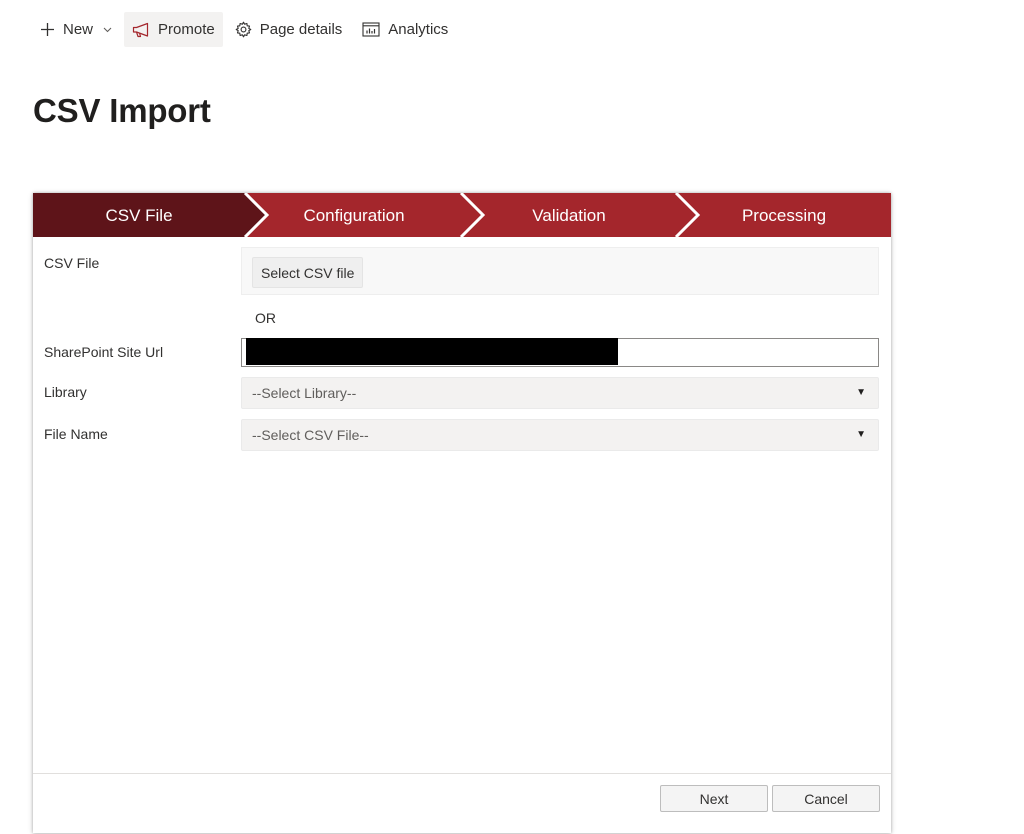  Describe the element at coordinates (432, 351) in the screenshot. I see `redacted-url-block` at that location.